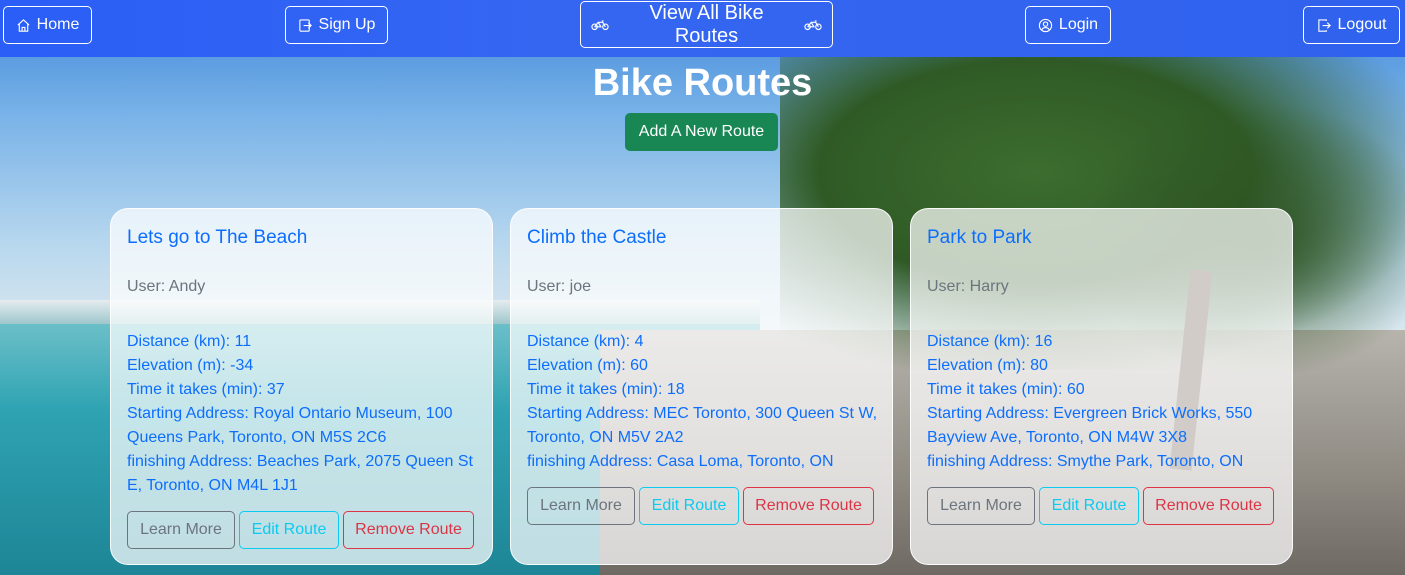 This screenshot has height=575, width=1405. What do you see at coordinates (597, 237) in the screenshot?
I see `route-title: Climb the Castle` at bounding box center [597, 237].